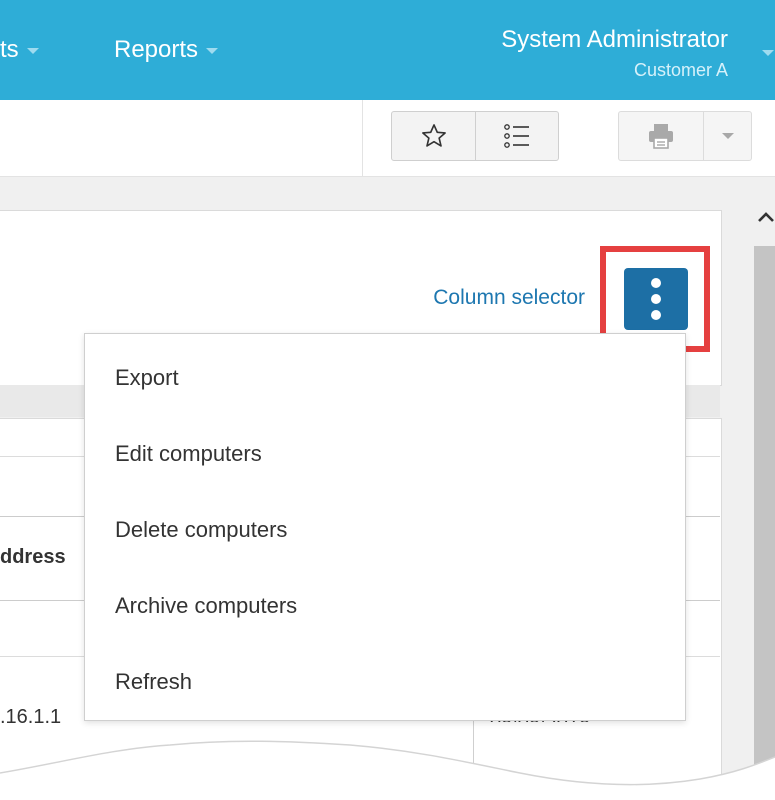  What do you see at coordinates (156, 49) in the screenshot?
I see `nav-reports-label: Reports` at bounding box center [156, 49].